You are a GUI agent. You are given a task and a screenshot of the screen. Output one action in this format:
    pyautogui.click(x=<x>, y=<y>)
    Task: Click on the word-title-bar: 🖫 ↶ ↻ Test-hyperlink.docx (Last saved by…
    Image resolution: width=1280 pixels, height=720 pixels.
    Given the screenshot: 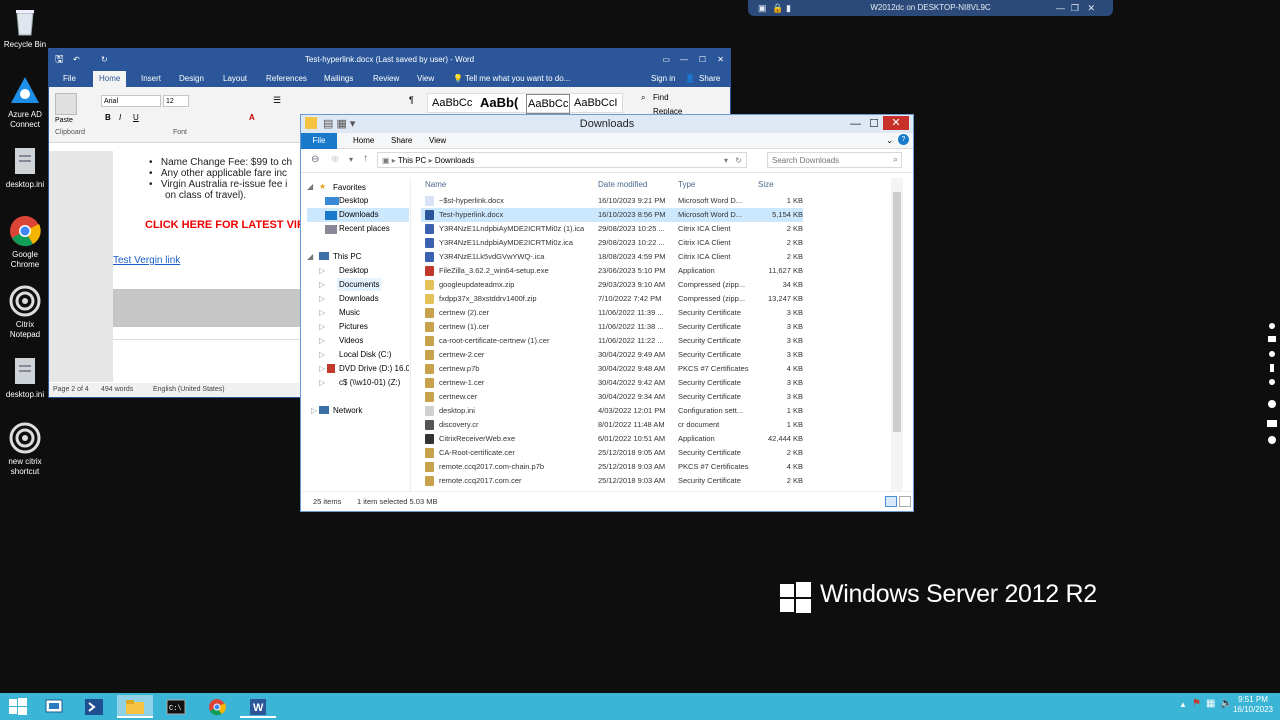 What is the action you would take?
    pyautogui.click(x=389, y=60)
    